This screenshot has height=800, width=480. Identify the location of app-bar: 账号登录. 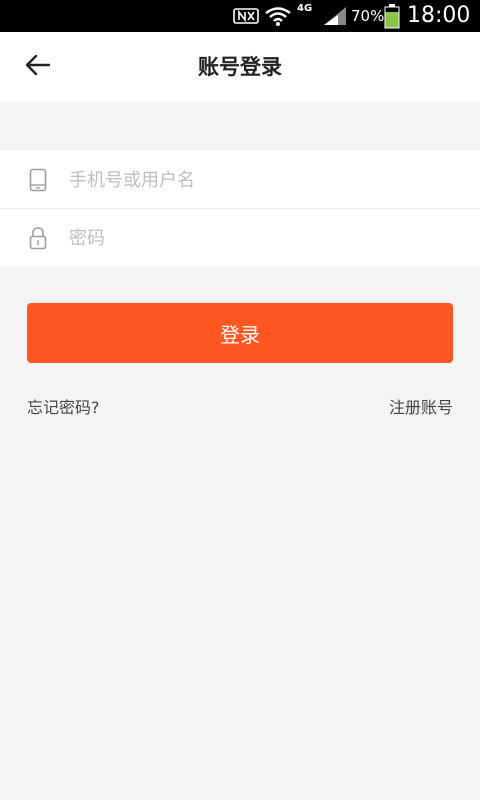
(240, 67).